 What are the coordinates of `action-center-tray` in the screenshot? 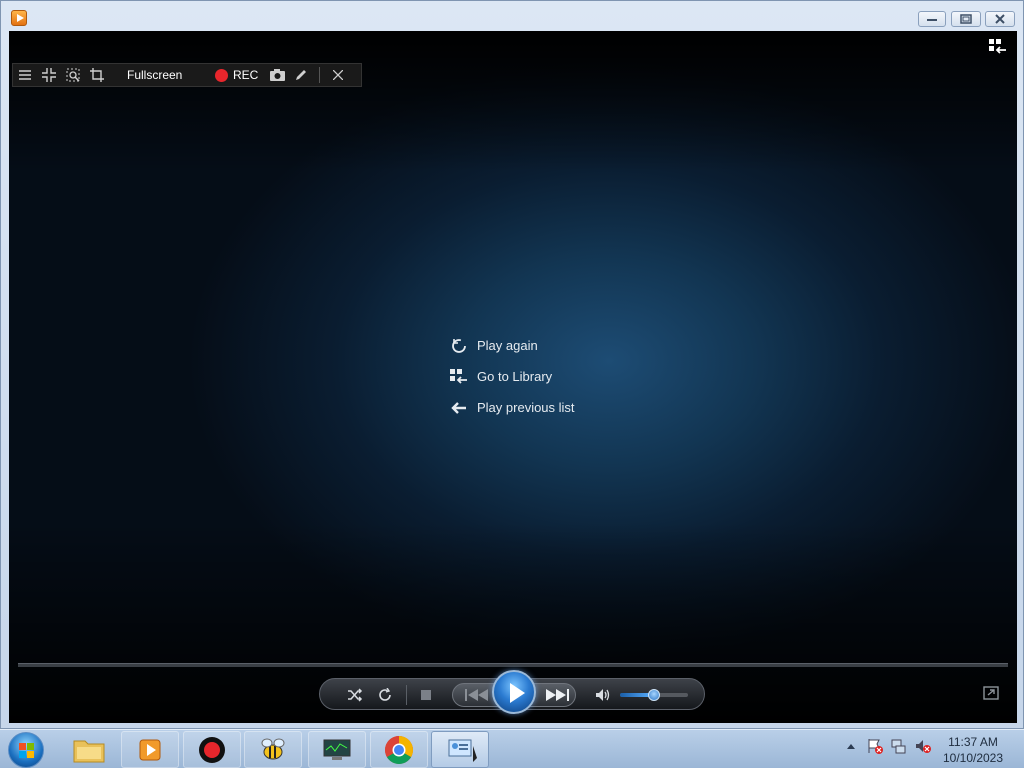 It's located at (875, 746).